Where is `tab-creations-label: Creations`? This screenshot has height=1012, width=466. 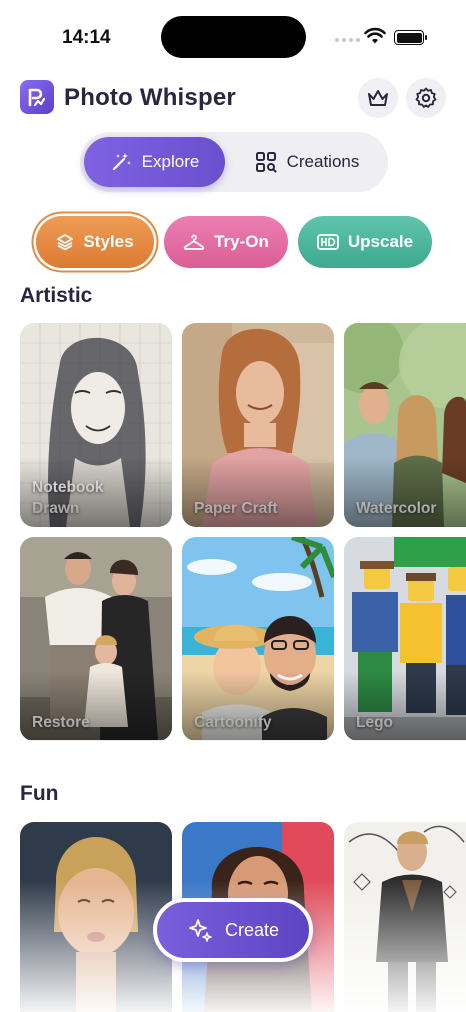
tab-creations-label: Creations is located at coordinates (323, 161).